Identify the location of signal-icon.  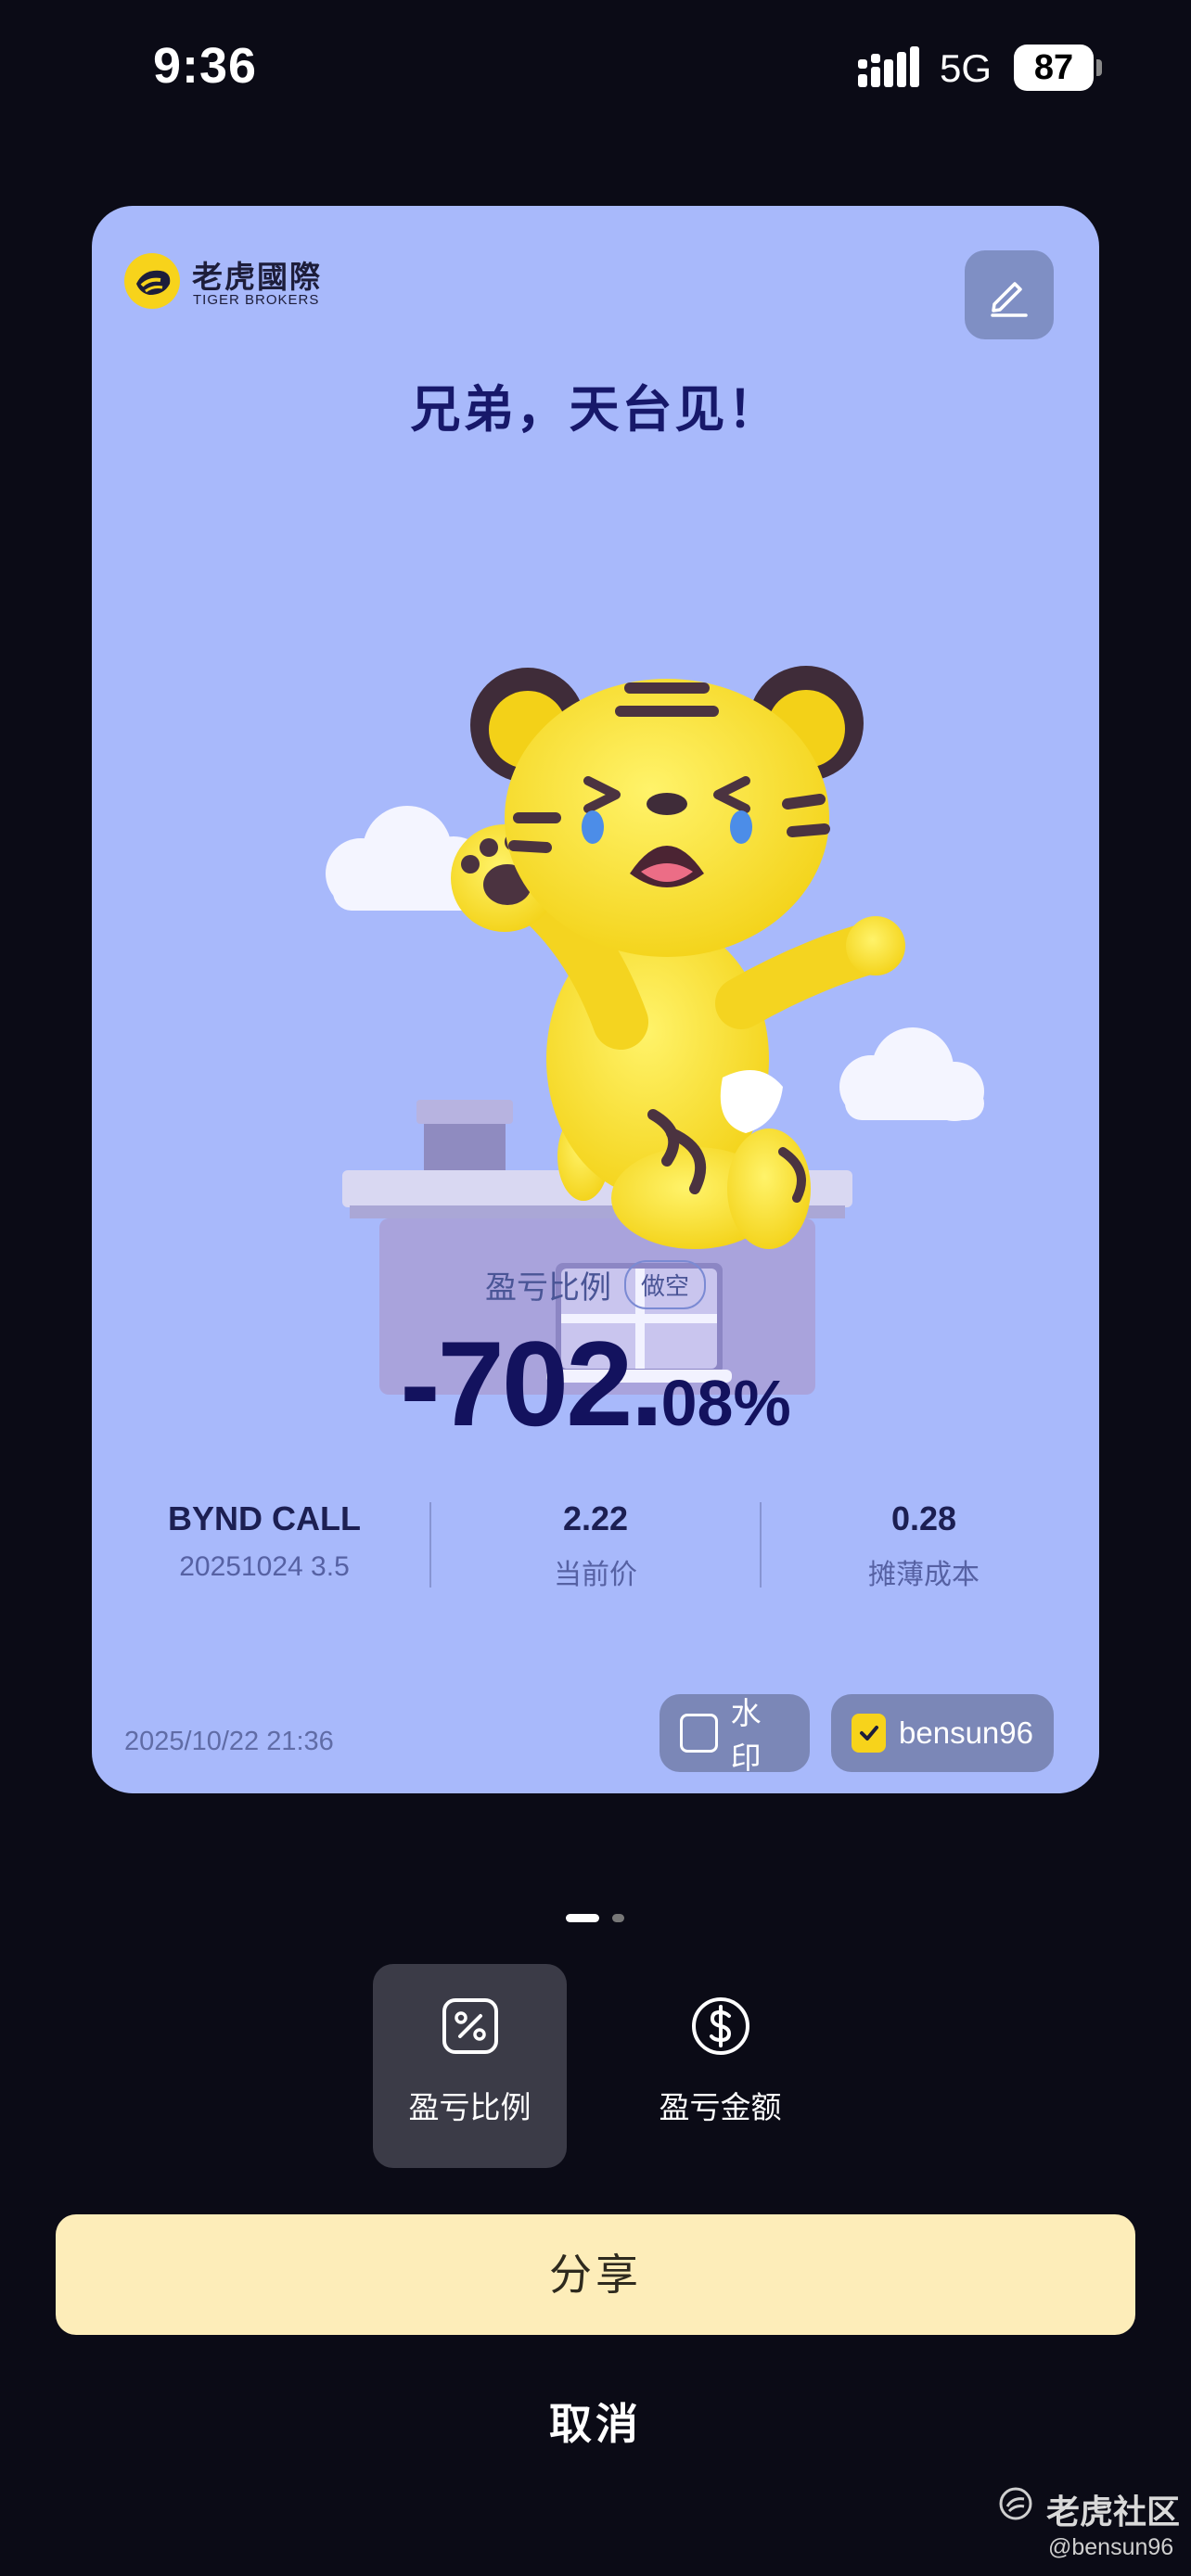
(888, 66).